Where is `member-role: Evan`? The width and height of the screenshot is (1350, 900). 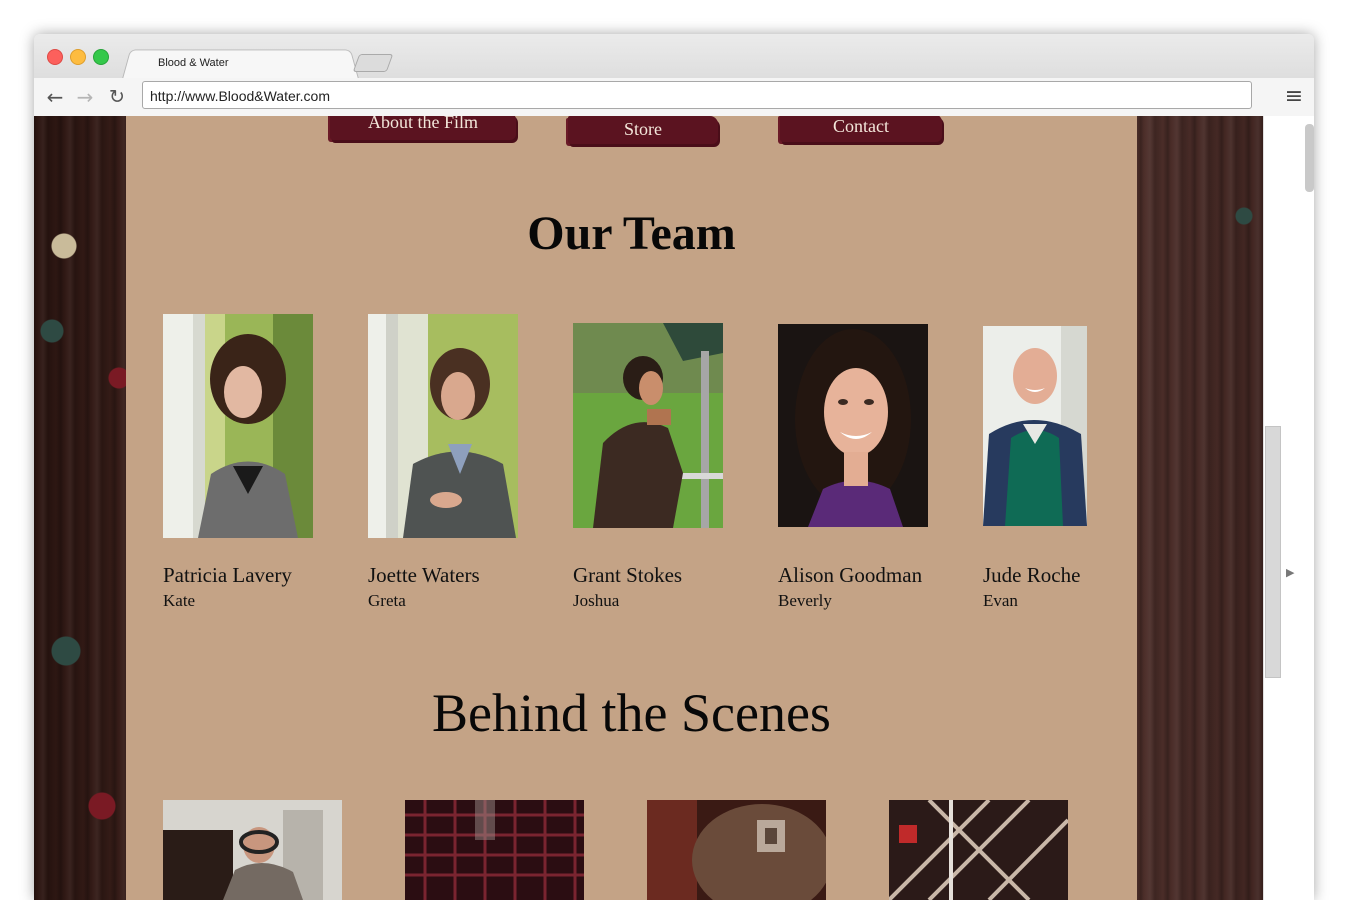 member-role: Evan is located at coordinates (1000, 600).